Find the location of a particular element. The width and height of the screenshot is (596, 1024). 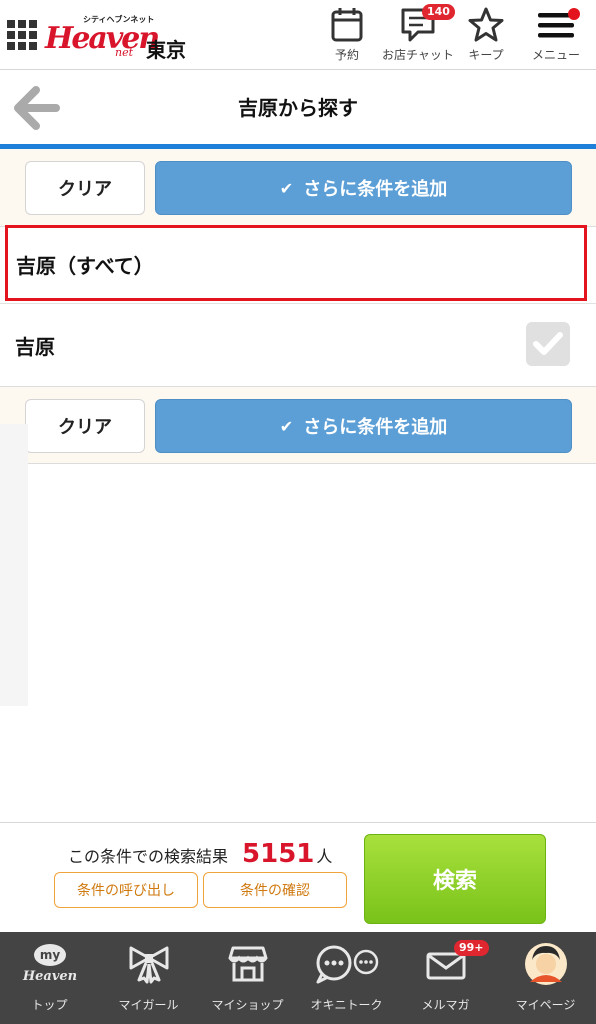

notification-dot is located at coordinates (574, 14).